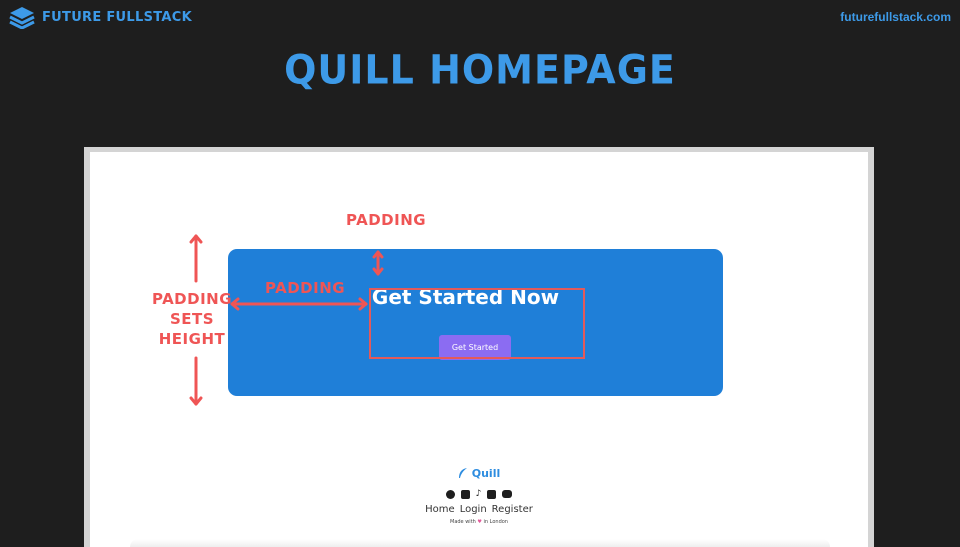 The height and width of the screenshot is (547, 960). I want to click on footer-logo: Quill, so click(479, 473).